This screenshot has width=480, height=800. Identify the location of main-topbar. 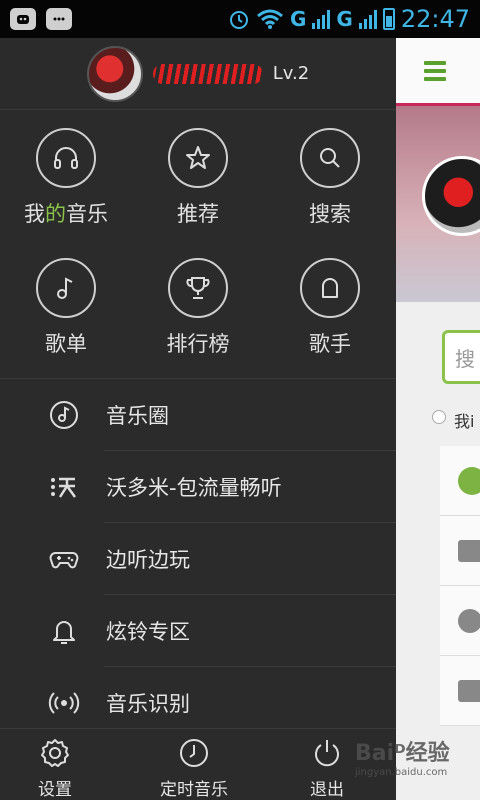
(438, 72).